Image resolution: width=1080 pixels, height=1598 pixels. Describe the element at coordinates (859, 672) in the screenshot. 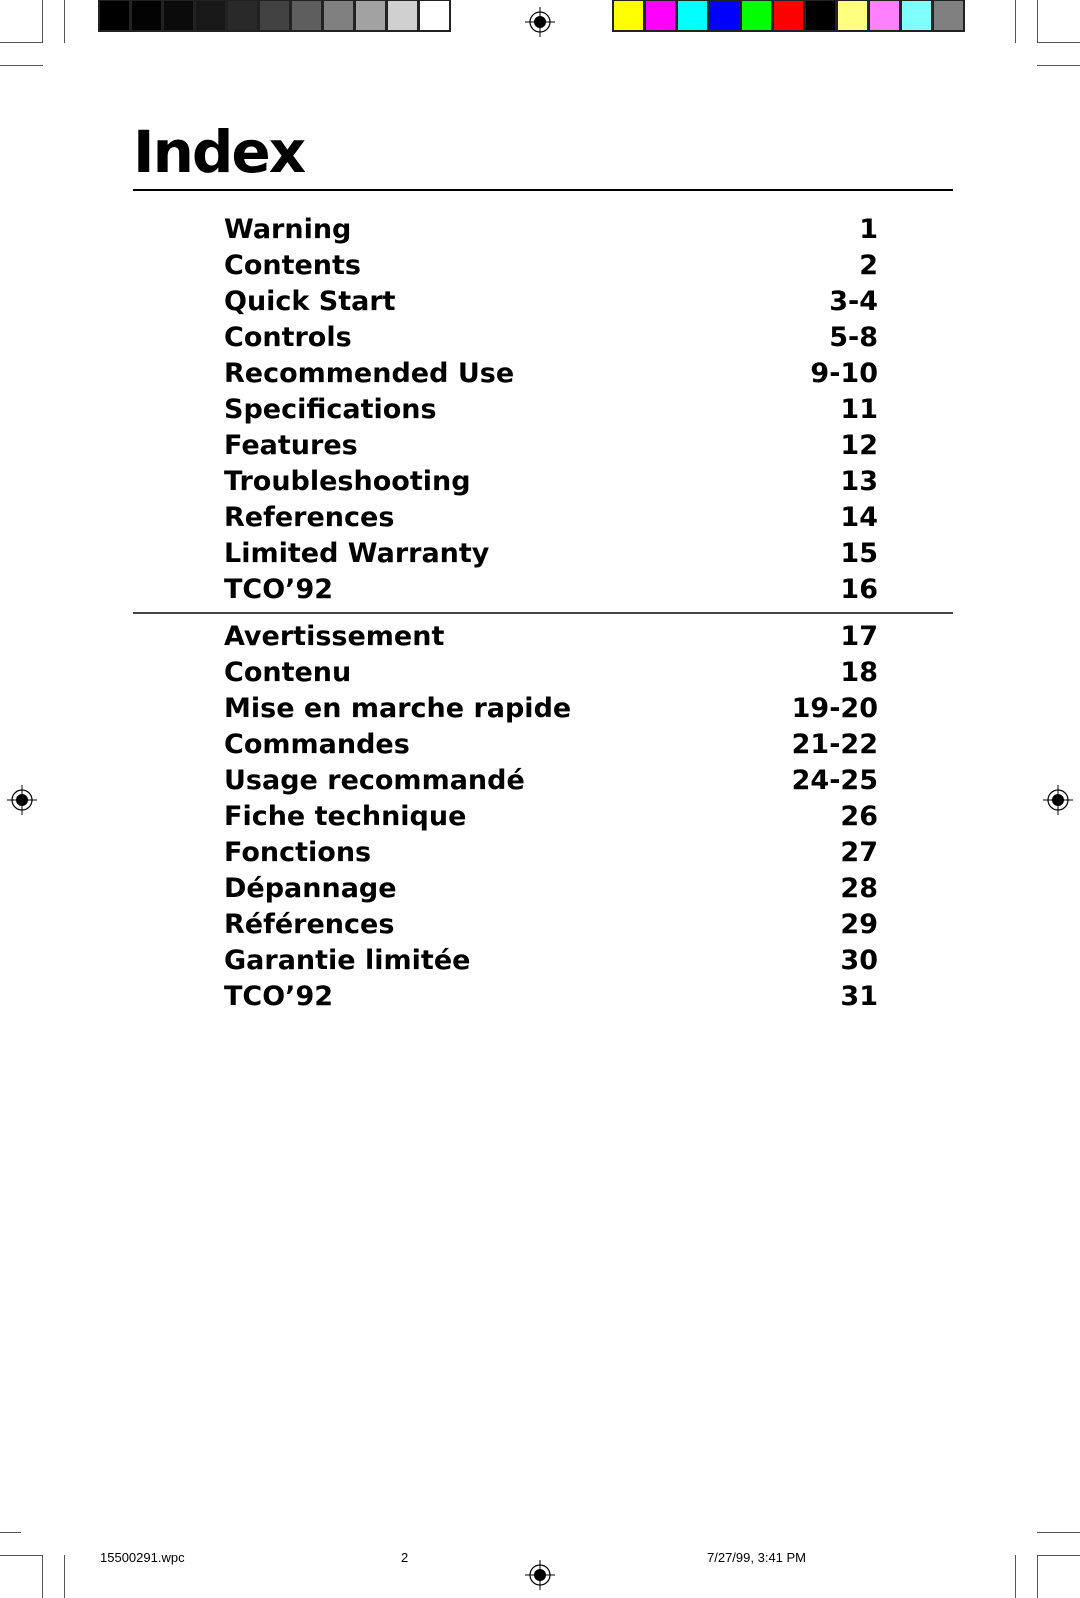

I see `toc-entry-pages: 18` at that location.